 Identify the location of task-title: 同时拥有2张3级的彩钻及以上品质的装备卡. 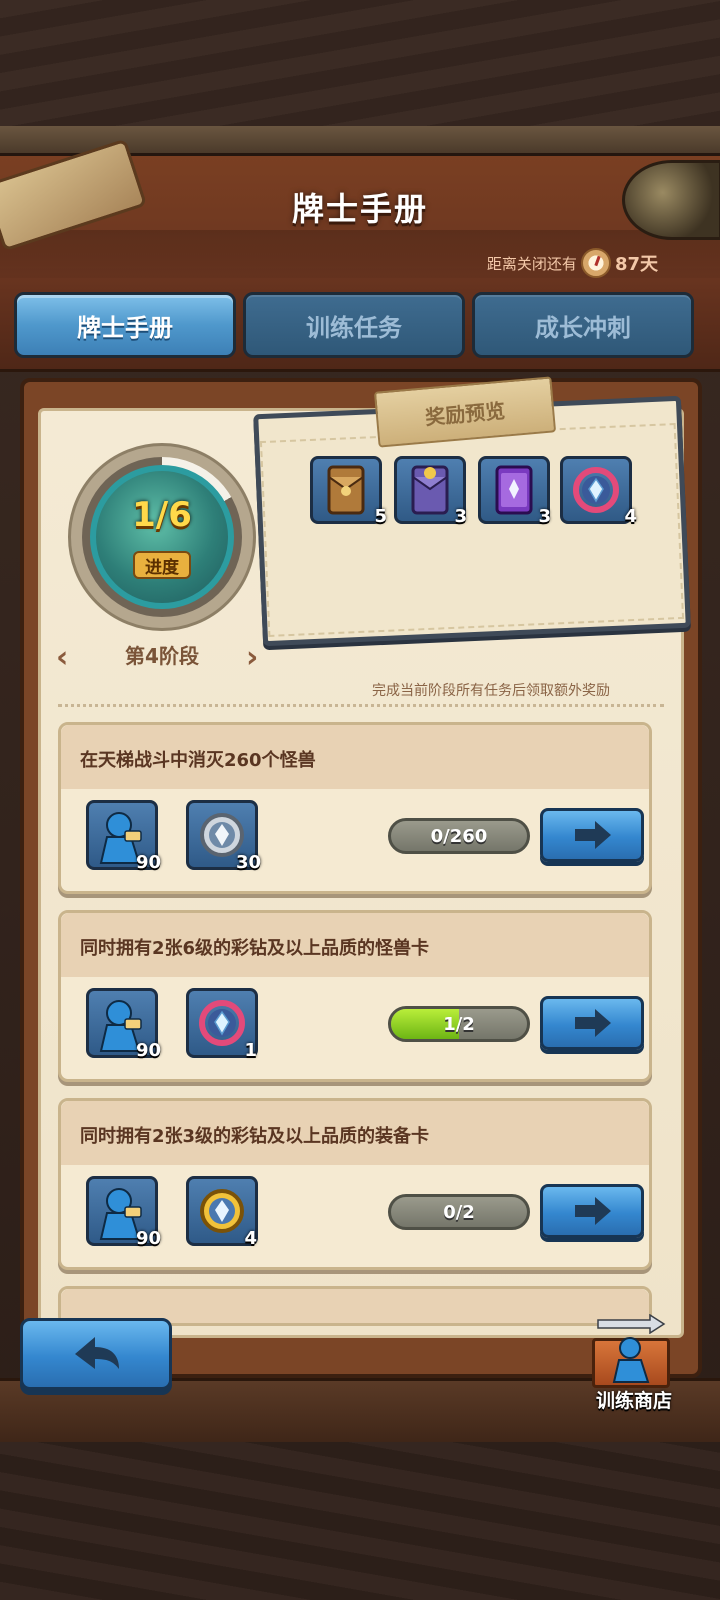
(255, 1136).